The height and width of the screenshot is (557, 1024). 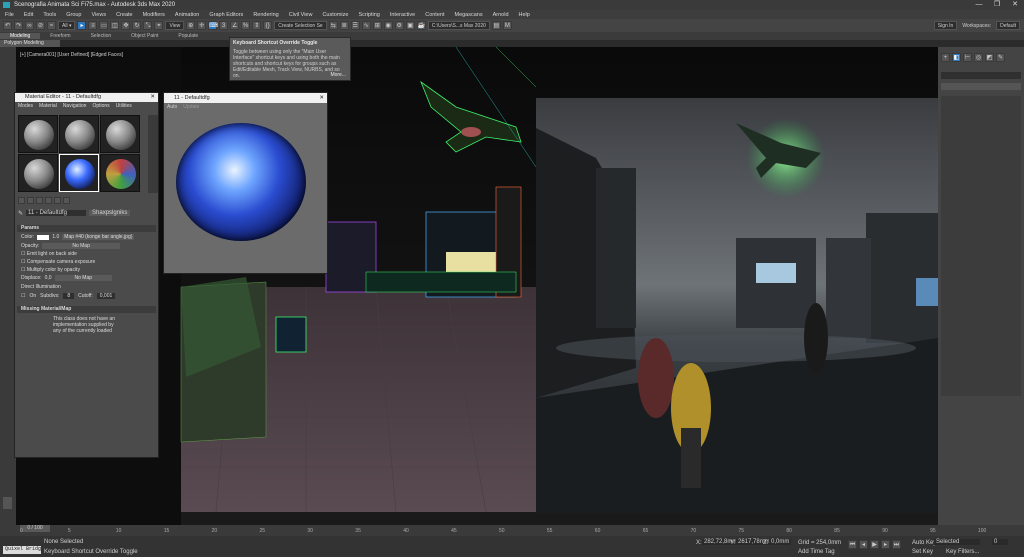 I want to click on selected-dropdown: Selected, so click(x=957, y=542).